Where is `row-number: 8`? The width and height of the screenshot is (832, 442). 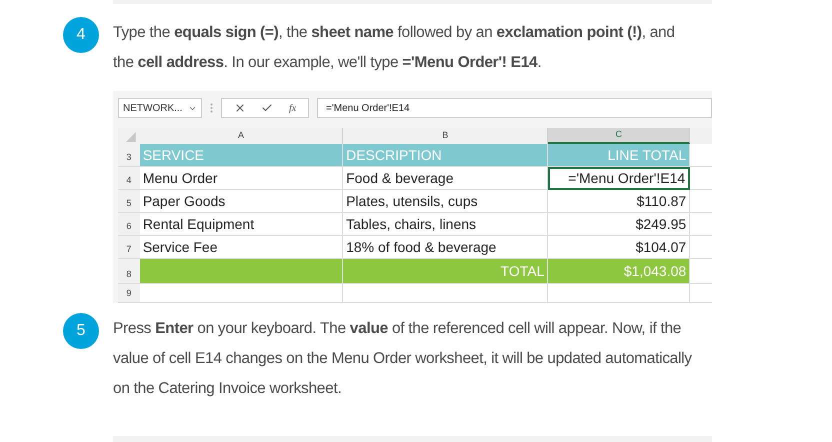 row-number: 8 is located at coordinates (129, 271).